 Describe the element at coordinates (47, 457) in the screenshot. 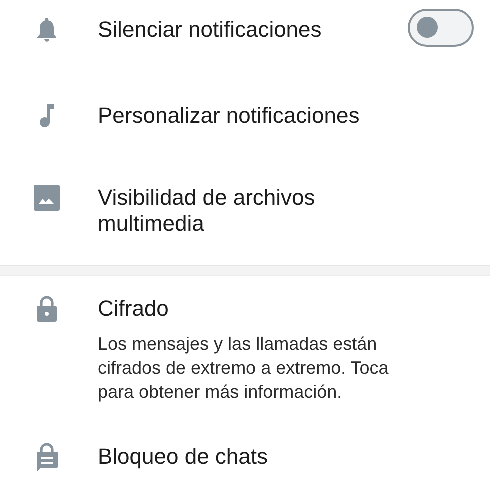

I see `chat-lock-icon` at that location.